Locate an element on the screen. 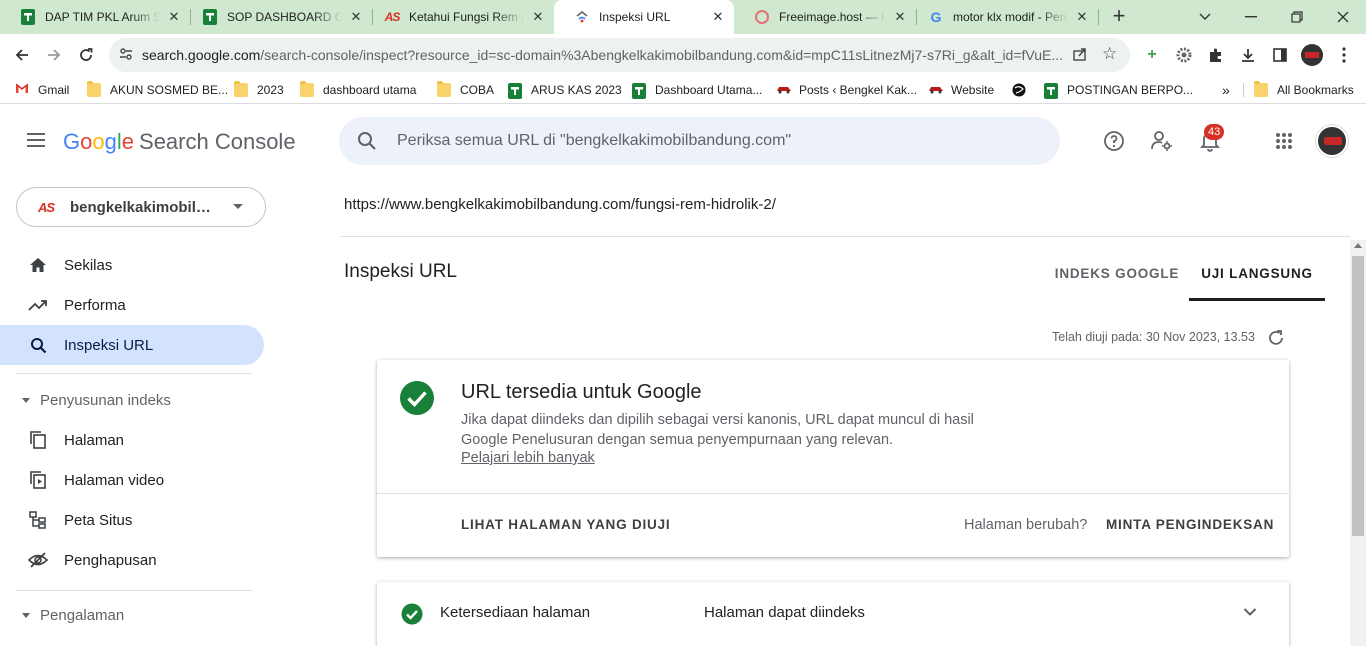 This screenshot has height=646, width=1366. sidebar-item-performance: Performa is located at coordinates (132, 305).